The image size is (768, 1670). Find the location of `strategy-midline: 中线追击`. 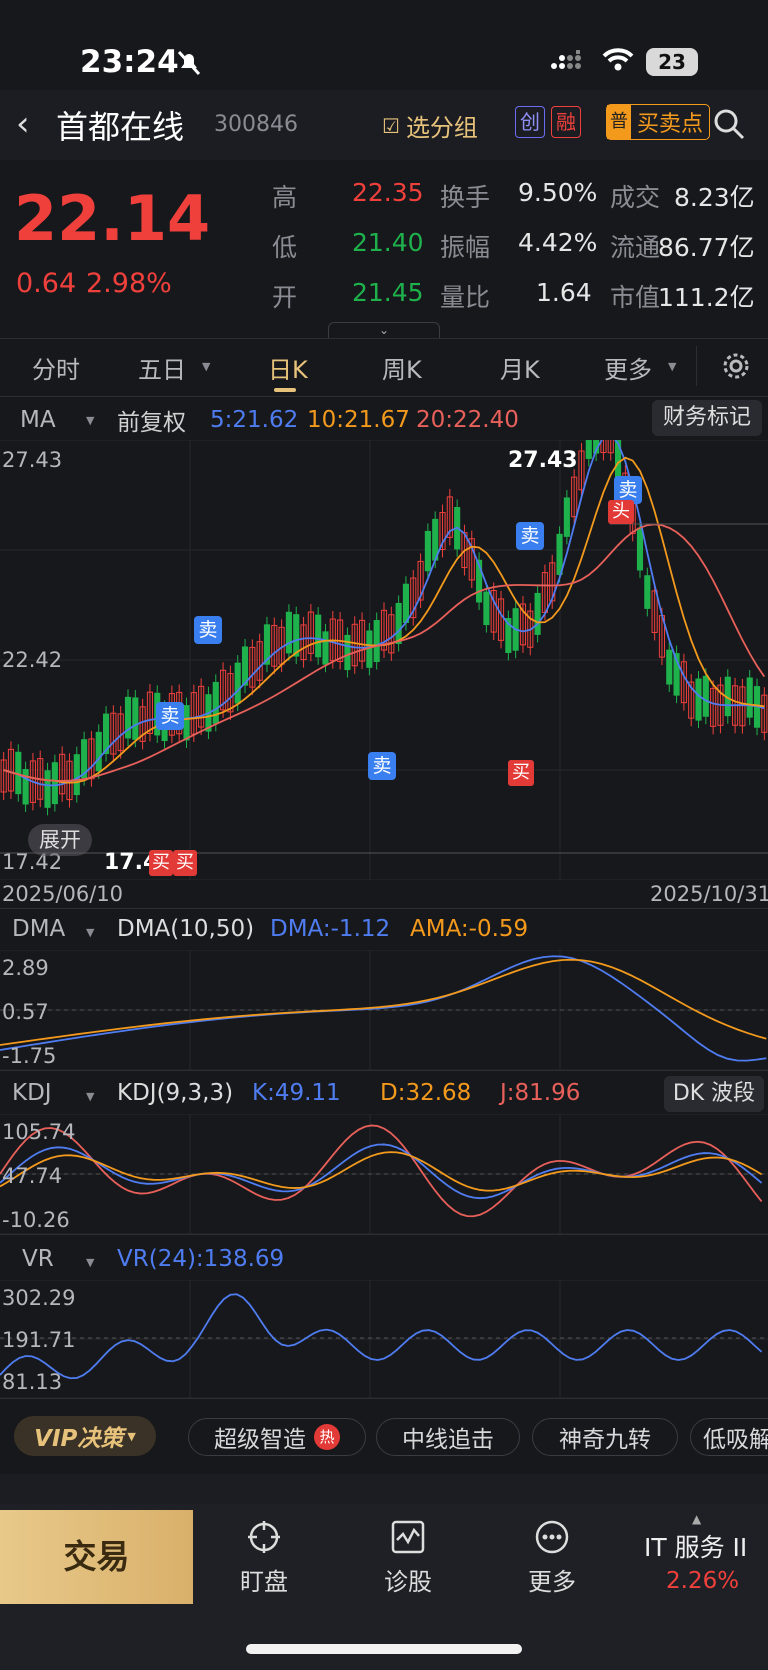

strategy-midline: 中线追击 is located at coordinates (448, 1437).